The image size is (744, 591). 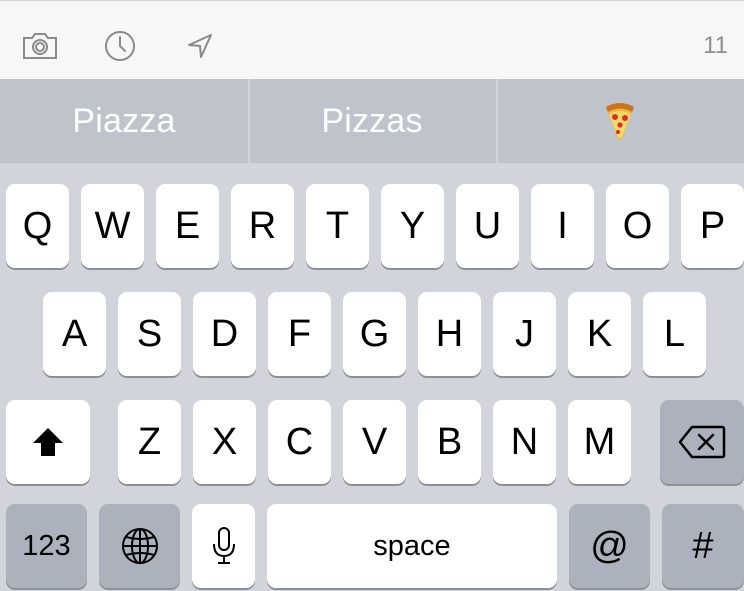 I want to click on space-key: space, so click(x=412, y=546).